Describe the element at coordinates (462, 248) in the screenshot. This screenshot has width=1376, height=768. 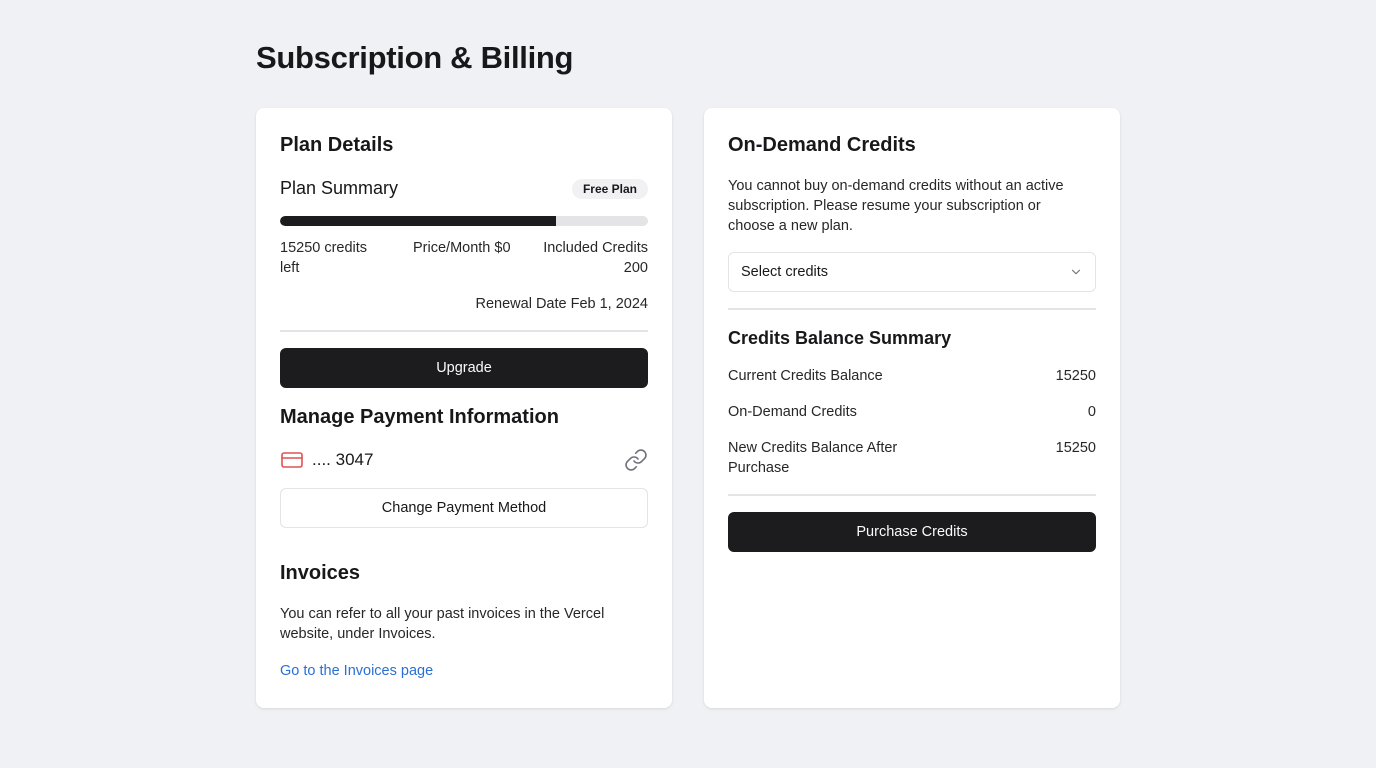
I see `price-month: Price/Month $0` at that location.